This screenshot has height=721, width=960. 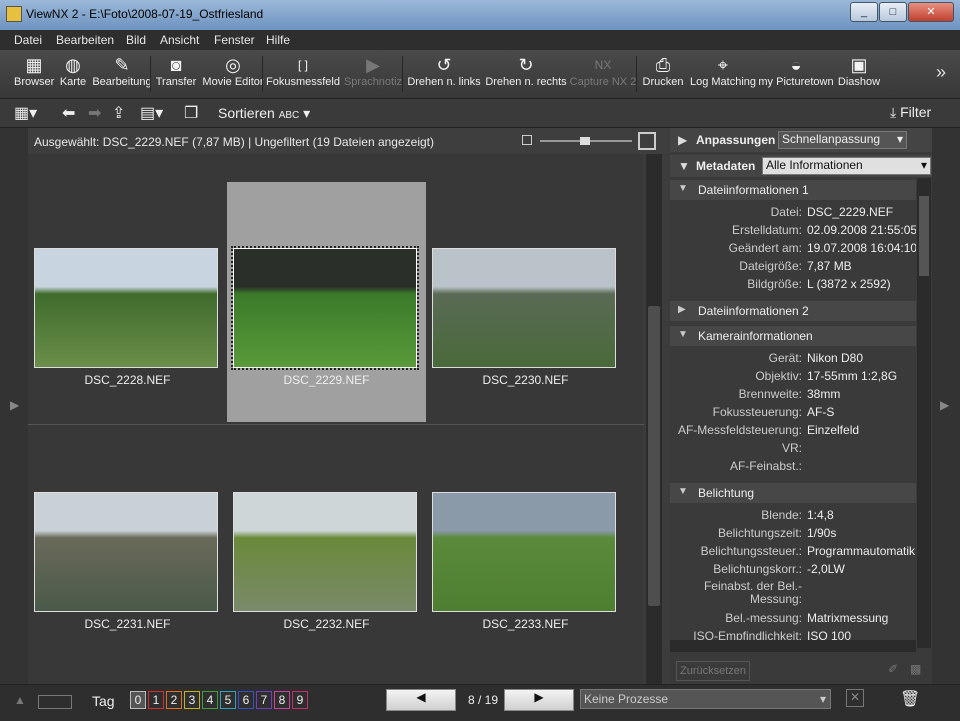 I want to click on menu-bild: Bild, so click(x=136, y=40).